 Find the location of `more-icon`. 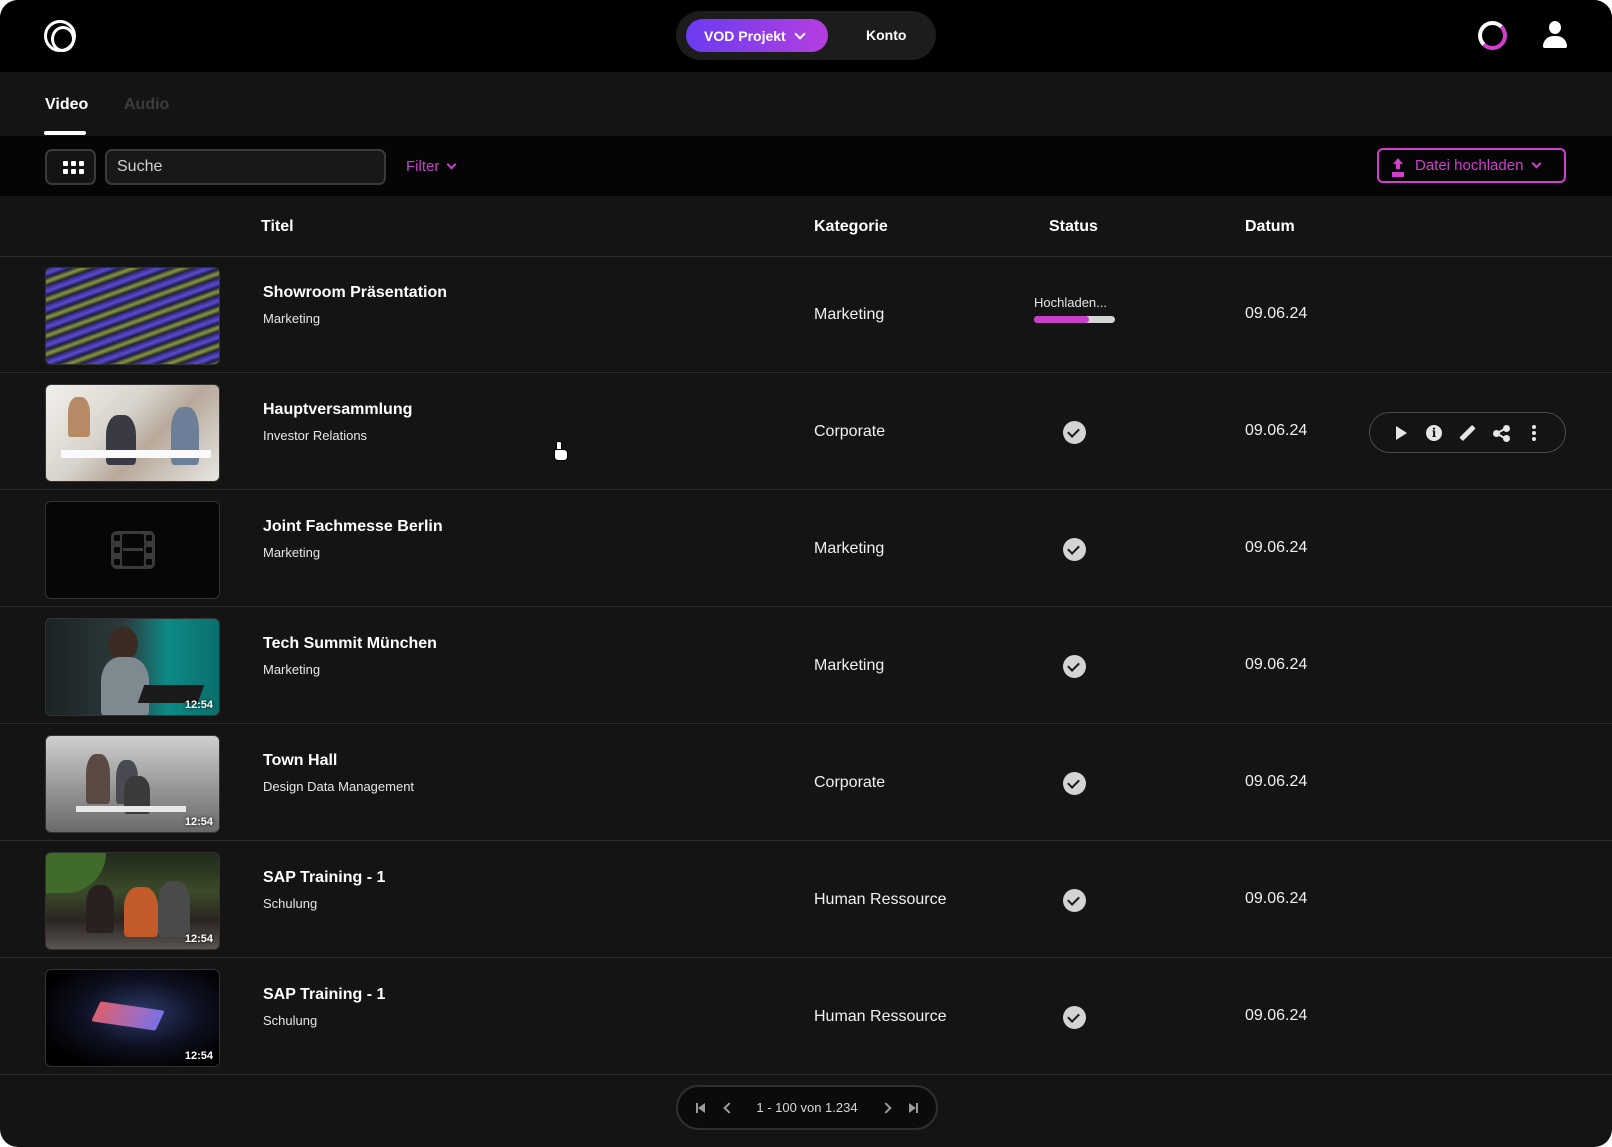

more-icon is located at coordinates (1534, 433).